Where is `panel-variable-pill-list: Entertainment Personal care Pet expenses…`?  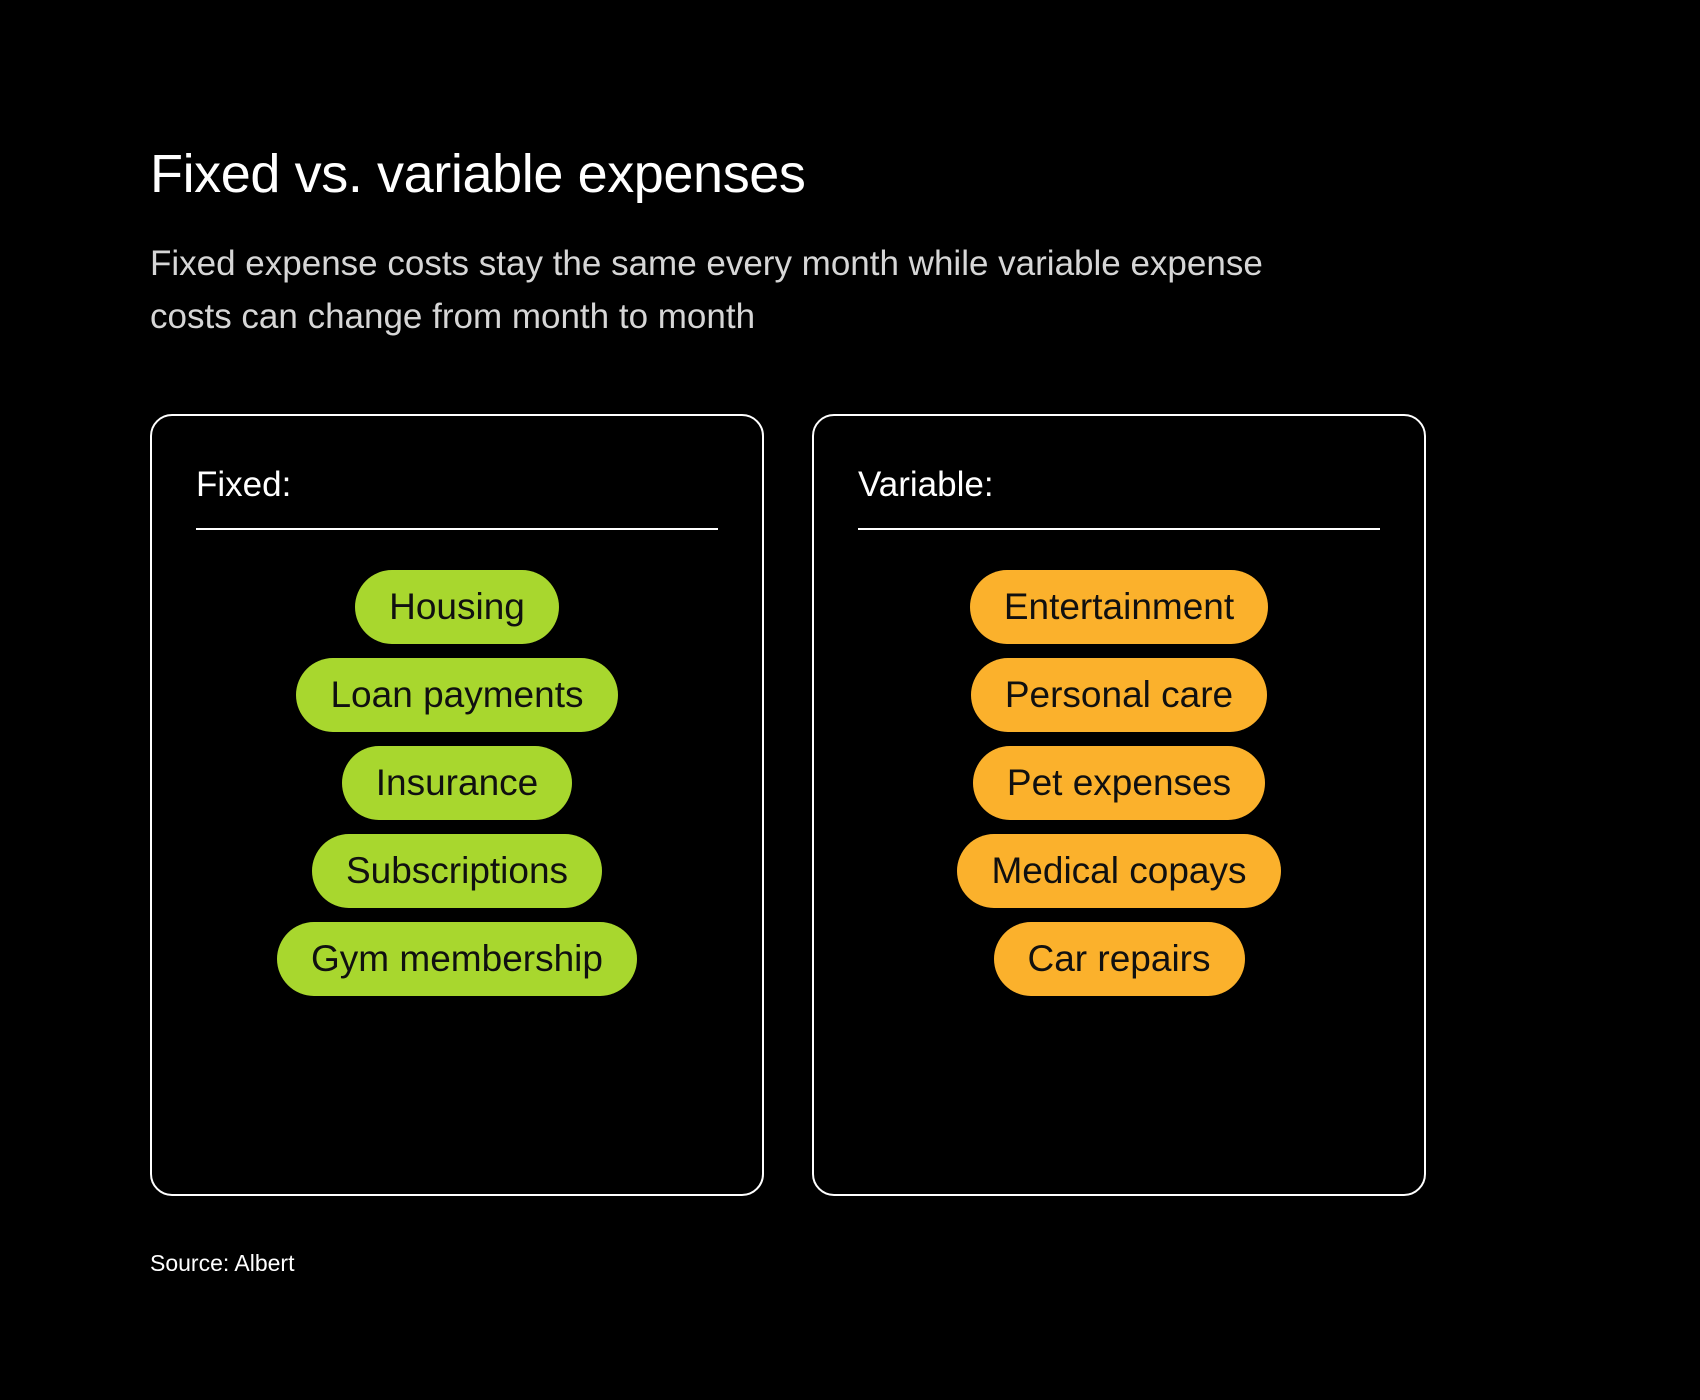
panel-variable-pill-list: Entertainment Personal care Pet expenses… is located at coordinates (1119, 783).